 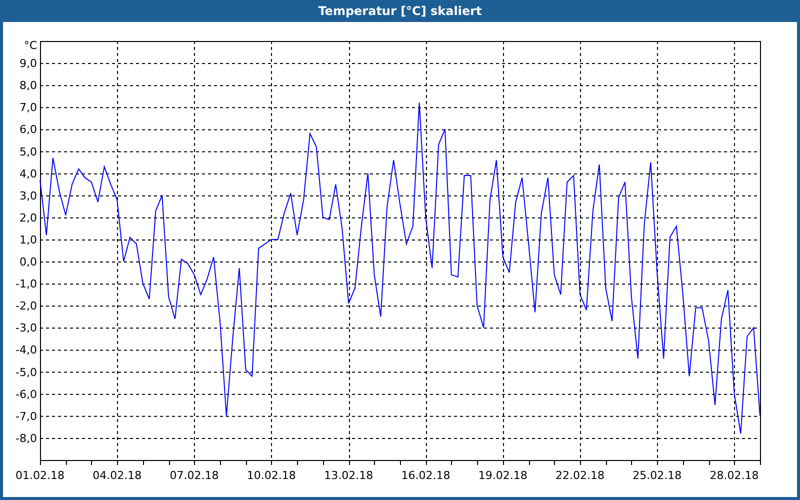 I want to click on x-axis-label: 04.02.18, so click(x=117, y=475).